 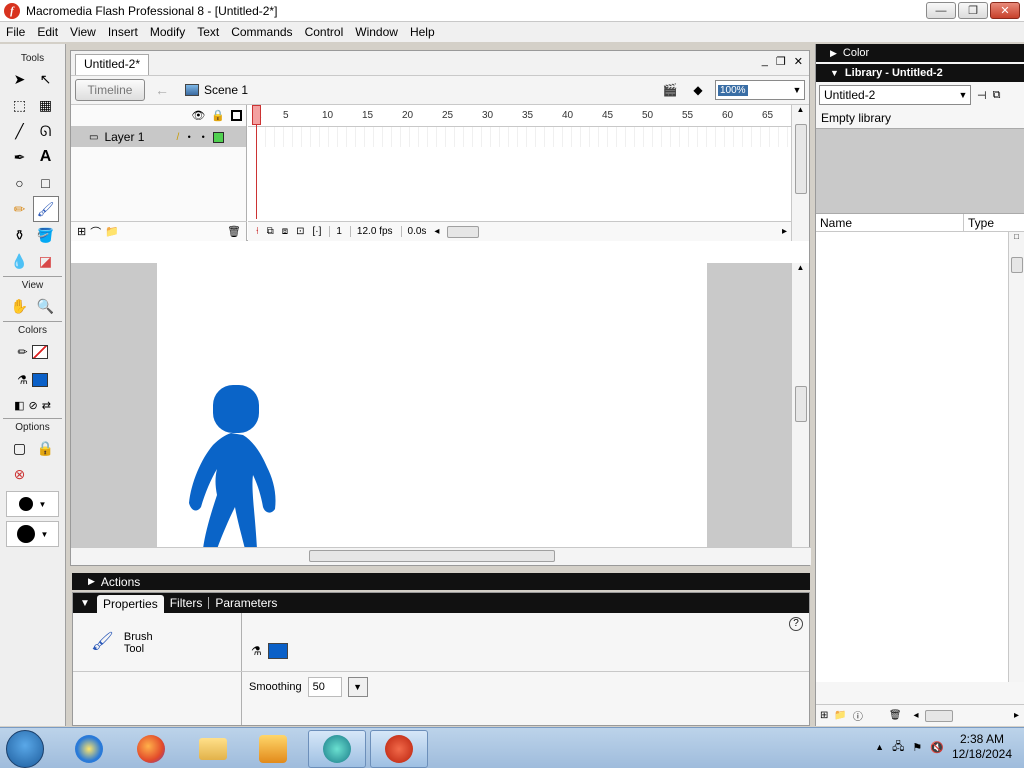 I want to click on edit-scene-icon: 🎬, so click(x=670, y=90).